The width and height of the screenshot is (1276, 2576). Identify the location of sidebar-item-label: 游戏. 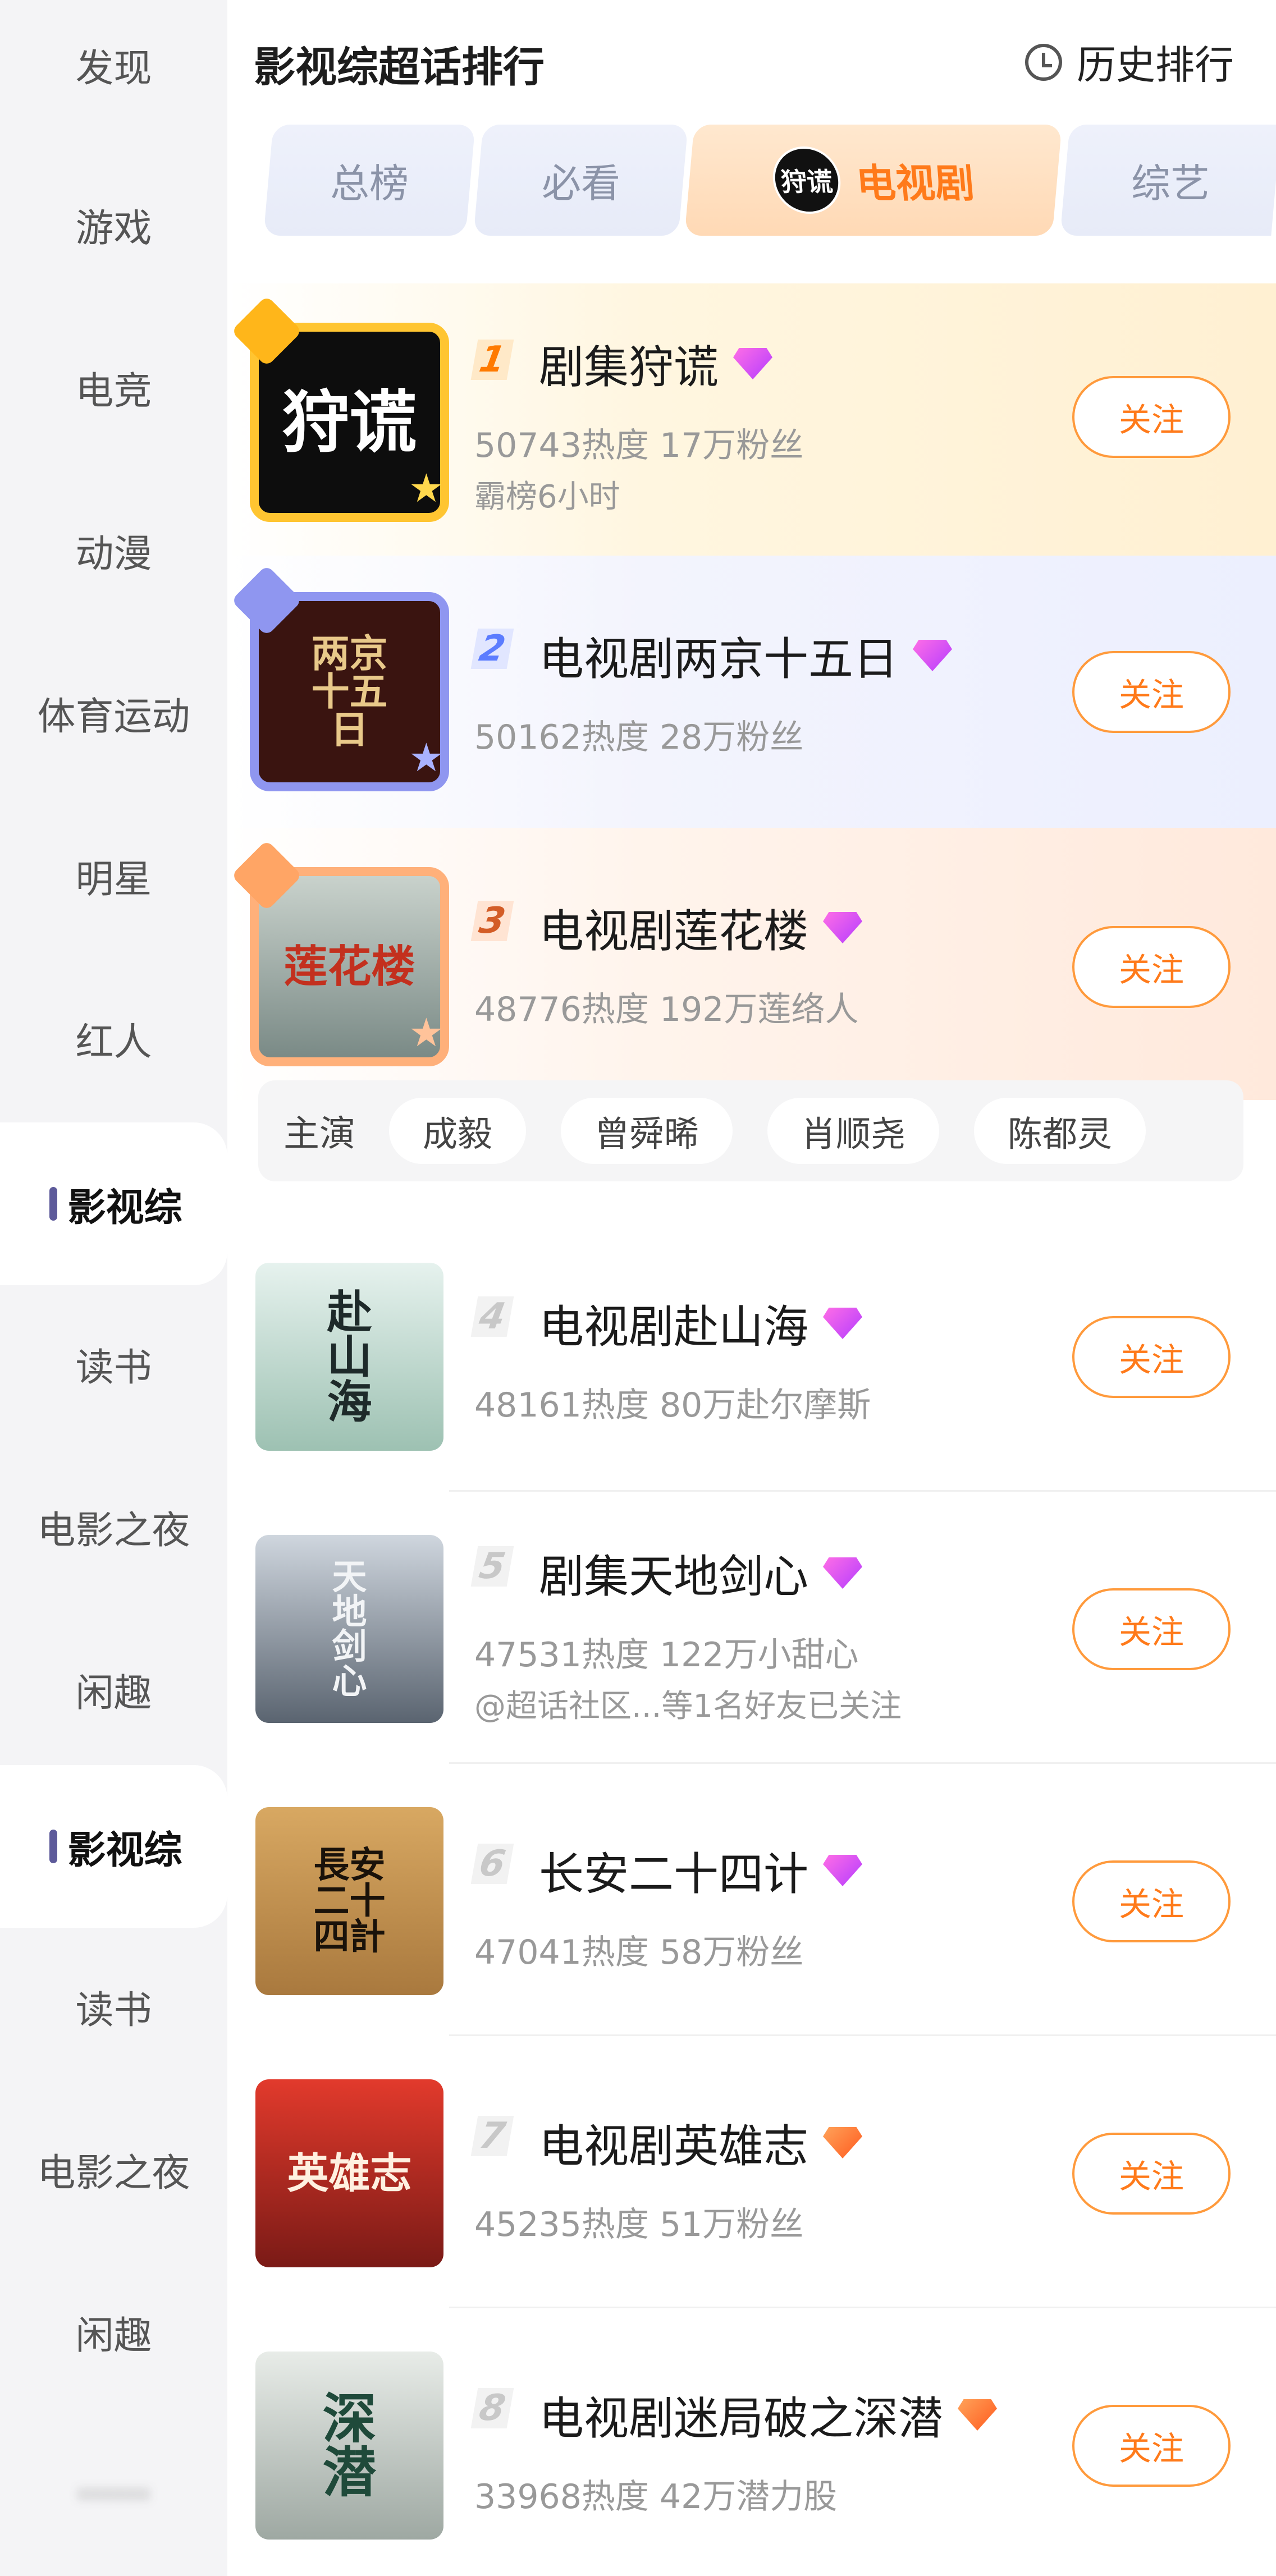
(113, 228).